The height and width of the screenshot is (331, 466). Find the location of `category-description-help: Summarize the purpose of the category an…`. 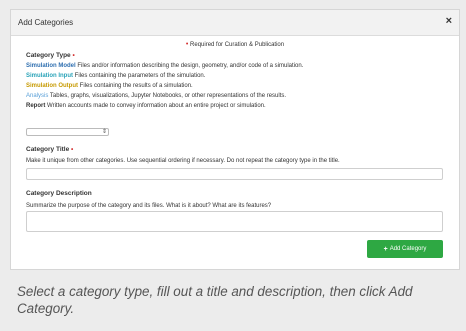

category-description-help: Summarize the purpose of the category an… is located at coordinates (149, 206).